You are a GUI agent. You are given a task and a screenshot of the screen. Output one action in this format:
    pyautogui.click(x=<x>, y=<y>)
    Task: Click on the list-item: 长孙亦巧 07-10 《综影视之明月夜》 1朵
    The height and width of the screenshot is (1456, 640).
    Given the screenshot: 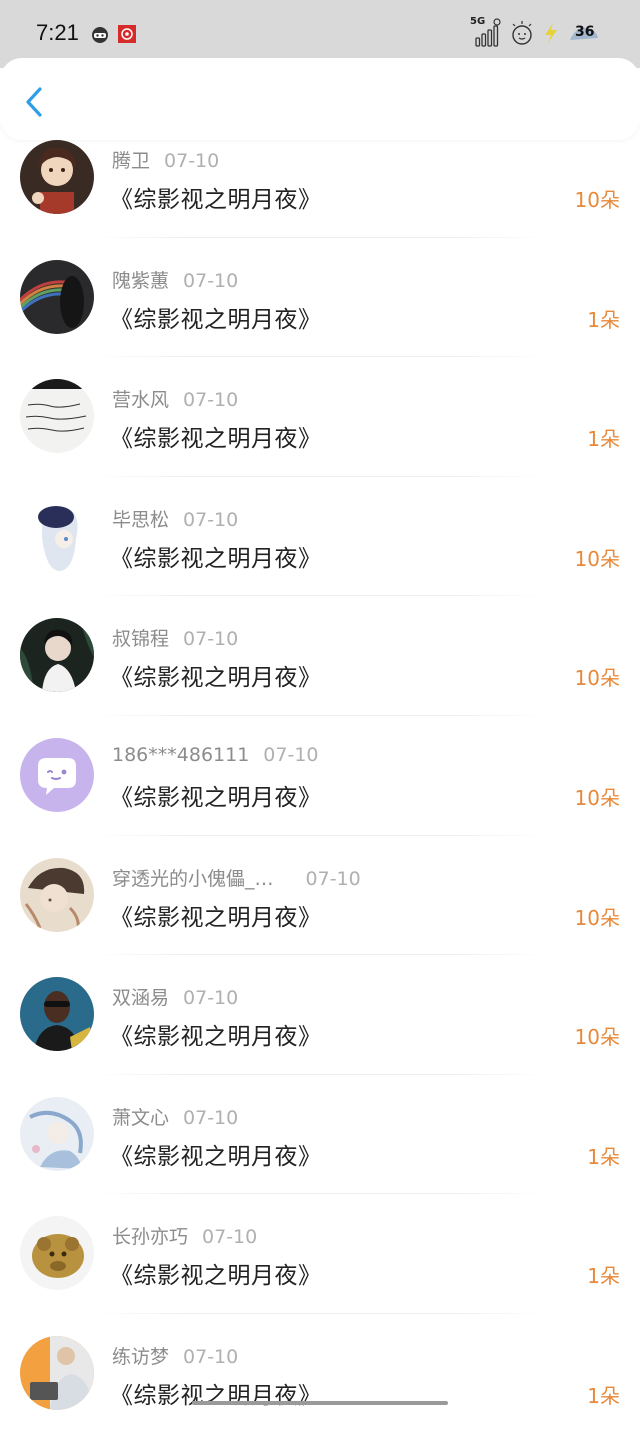 What is the action you would take?
    pyautogui.click(x=320, y=1276)
    